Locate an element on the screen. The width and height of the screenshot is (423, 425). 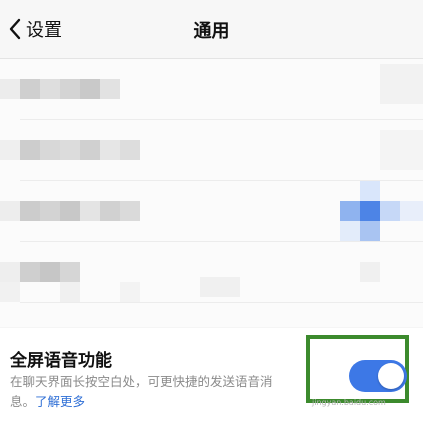
setting-description: 在聊天界面长按空白处，可更快捷的发送语音消 息。了解更多 is located at coordinates (160, 392).